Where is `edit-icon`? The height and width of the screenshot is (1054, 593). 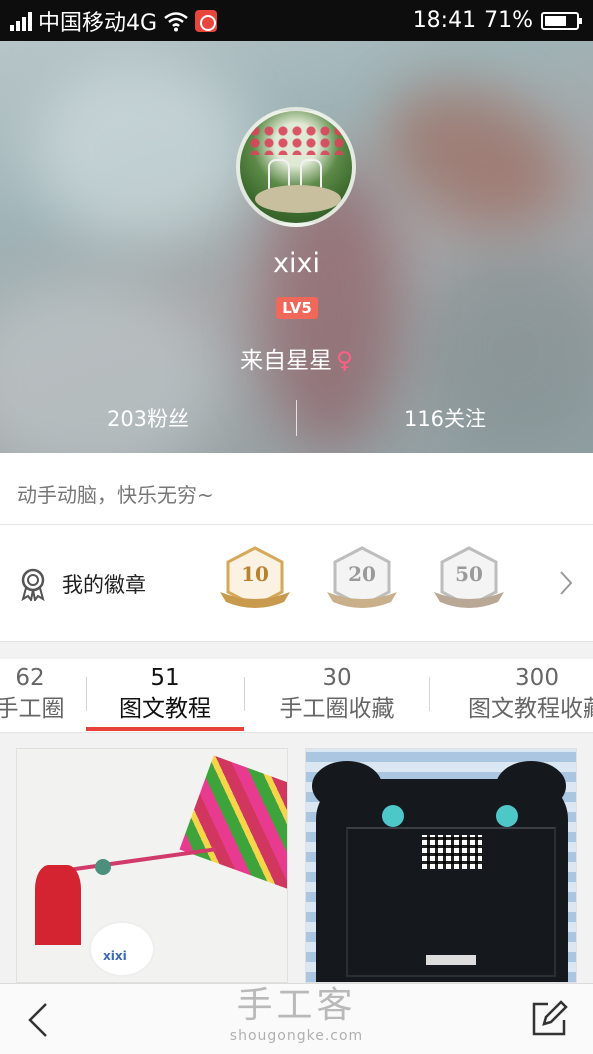
edit-icon is located at coordinates (549, 1019).